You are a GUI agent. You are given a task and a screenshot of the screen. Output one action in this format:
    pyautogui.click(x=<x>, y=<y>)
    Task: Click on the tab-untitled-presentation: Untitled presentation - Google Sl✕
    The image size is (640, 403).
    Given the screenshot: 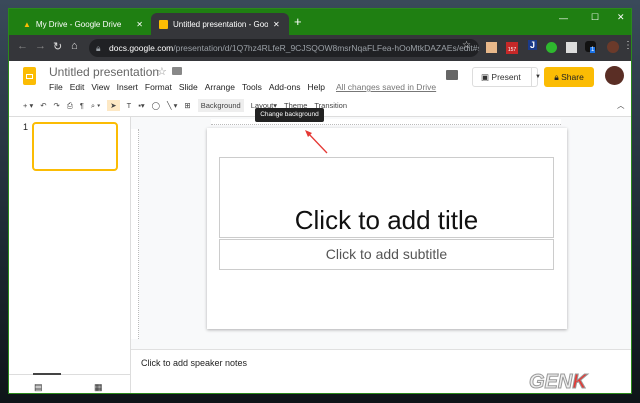 What is the action you would take?
    pyautogui.click(x=220, y=24)
    